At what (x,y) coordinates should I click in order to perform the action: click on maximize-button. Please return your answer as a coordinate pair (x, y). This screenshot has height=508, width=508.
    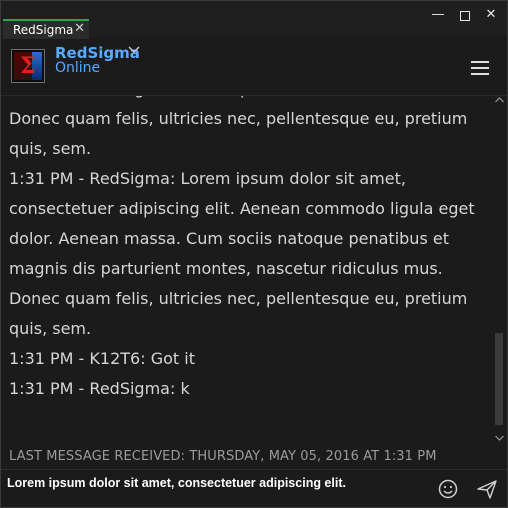
    Looking at the image, I should click on (465, 16).